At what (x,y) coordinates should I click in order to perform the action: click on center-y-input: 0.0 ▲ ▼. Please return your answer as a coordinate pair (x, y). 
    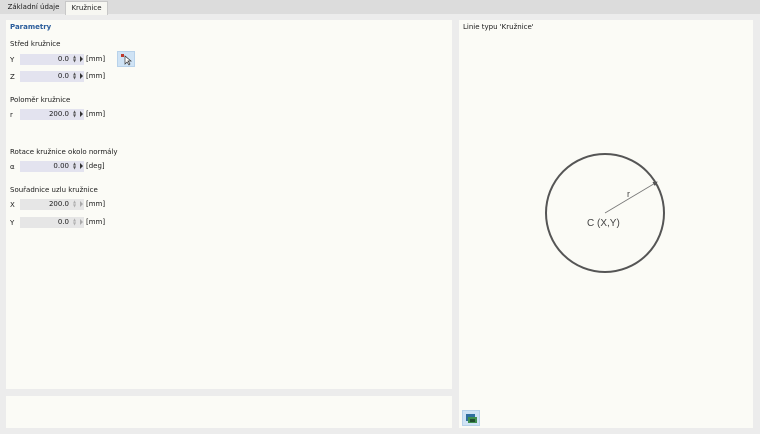
    Looking at the image, I should click on (52, 59).